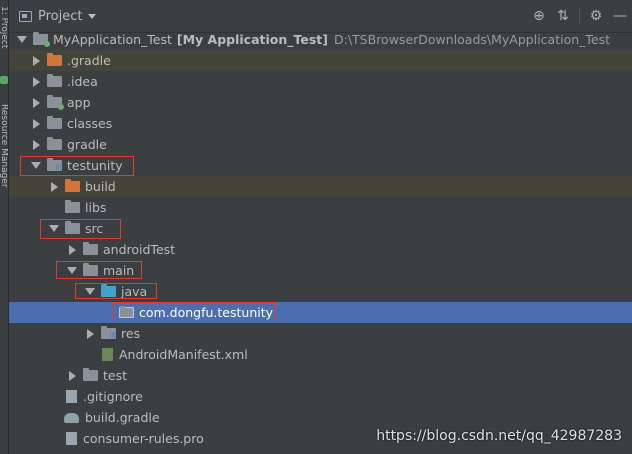 This screenshot has height=454, width=632. What do you see at coordinates (320, 207) in the screenshot?
I see `tree-row-libs: libs` at bounding box center [320, 207].